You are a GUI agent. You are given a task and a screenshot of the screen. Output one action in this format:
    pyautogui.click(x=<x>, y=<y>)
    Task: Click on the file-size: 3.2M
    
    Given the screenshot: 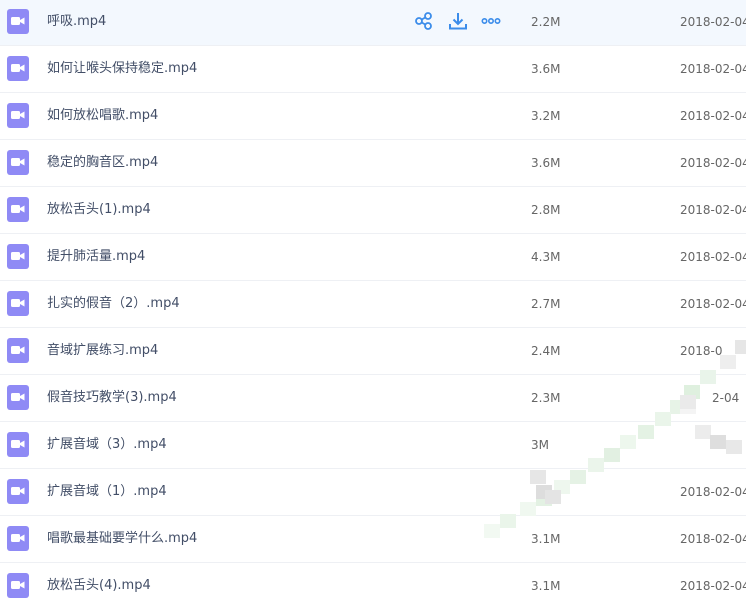 What is the action you would take?
    pyautogui.click(x=546, y=116)
    